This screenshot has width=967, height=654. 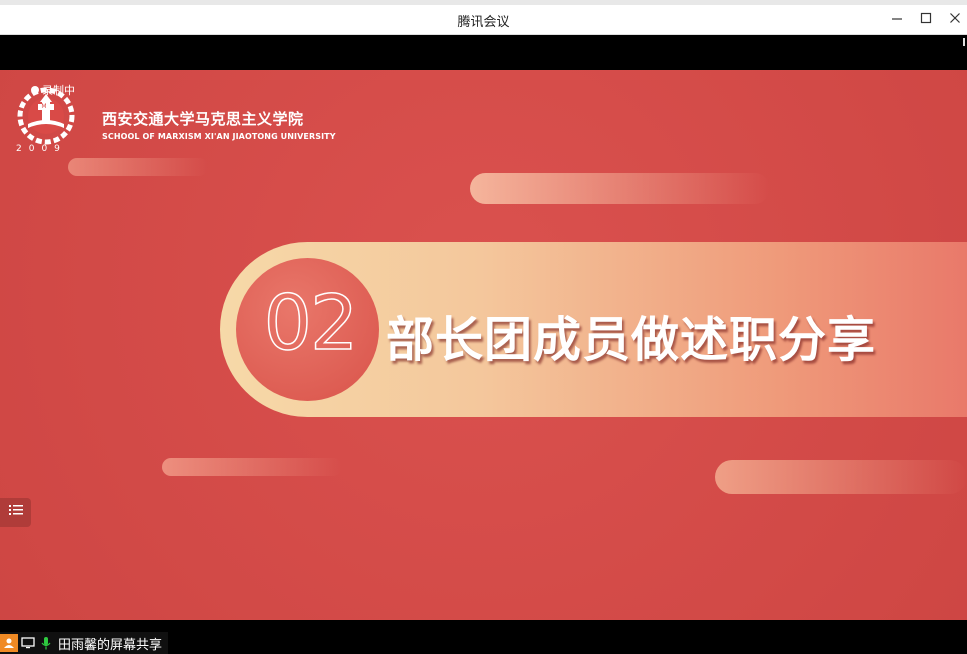 What do you see at coordinates (926, 20) in the screenshot?
I see `maximize-icon` at bounding box center [926, 20].